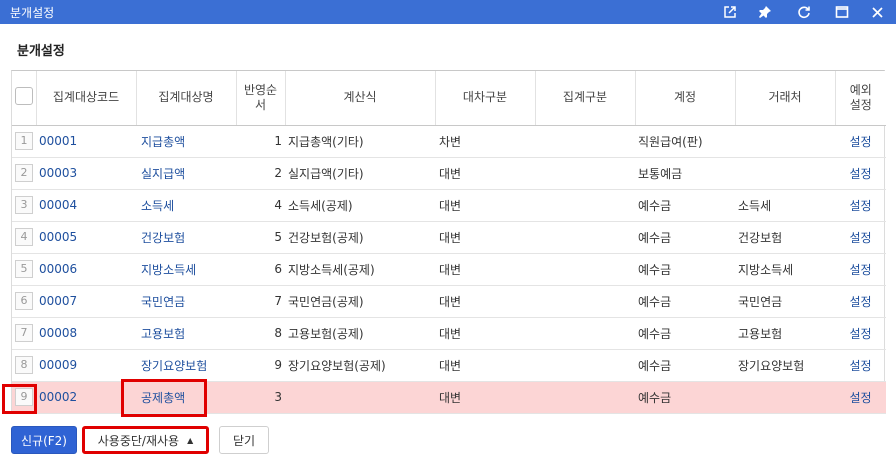 This screenshot has height=474, width=896. What do you see at coordinates (186, 173) in the screenshot?
I see `name-cell: 실지급액` at bounding box center [186, 173].